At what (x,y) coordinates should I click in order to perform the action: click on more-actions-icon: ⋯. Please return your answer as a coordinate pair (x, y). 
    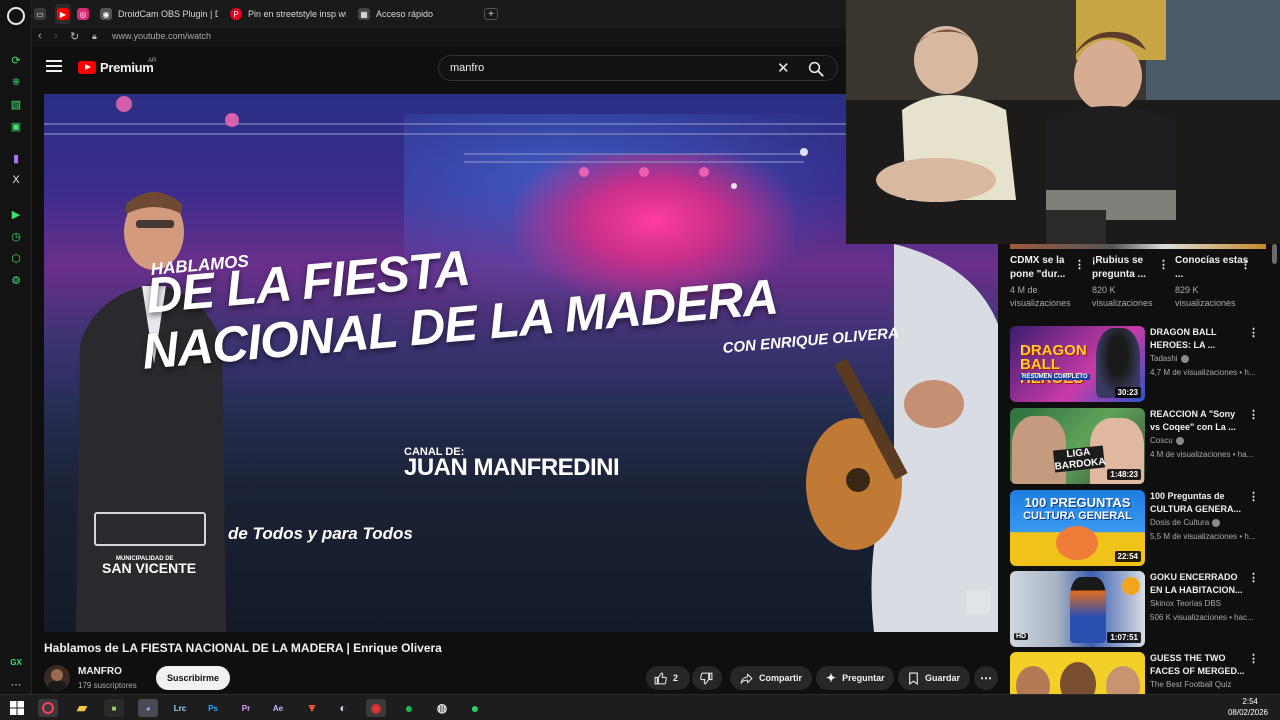
    Looking at the image, I should click on (986, 678).